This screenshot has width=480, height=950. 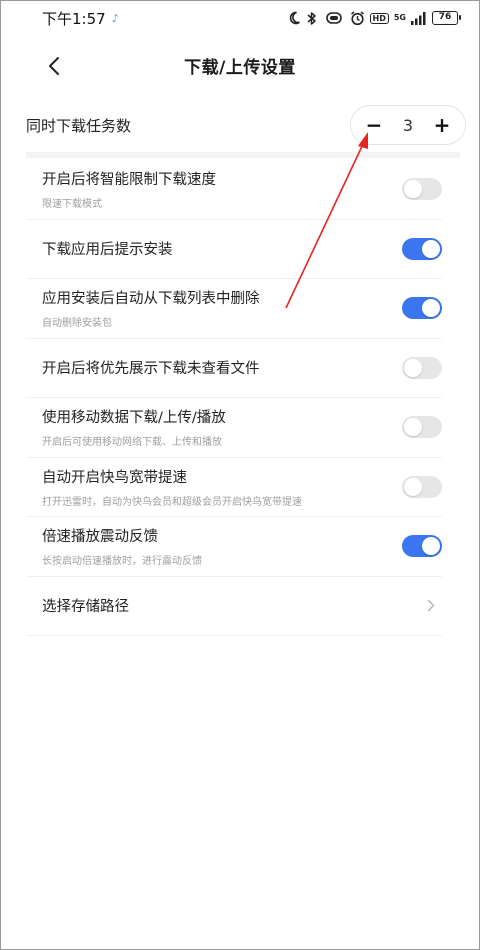 I want to click on setting-subtitle: 自动删除安装包, so click(x=77, y=324).